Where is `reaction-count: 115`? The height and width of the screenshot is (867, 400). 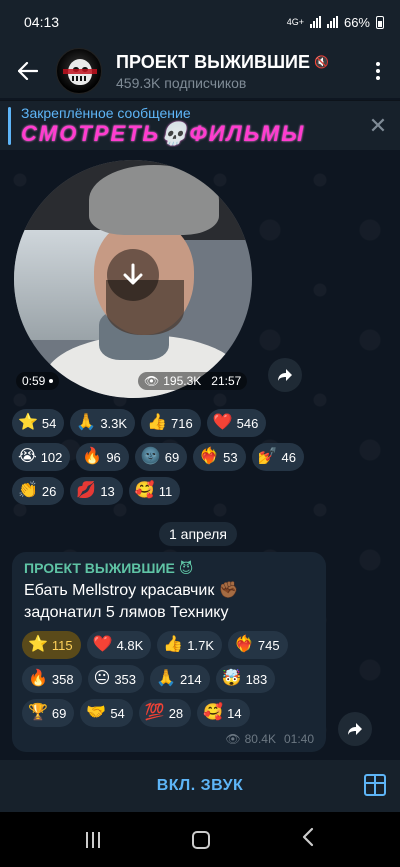 reaction-count: 115 is located at coordinates (62, 645).